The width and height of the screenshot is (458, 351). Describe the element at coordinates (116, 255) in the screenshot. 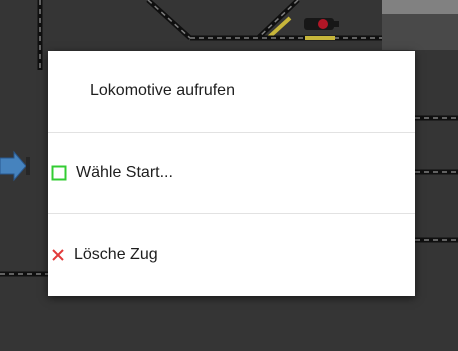

I see `menu-item-label: Lösche Zug` at that location.